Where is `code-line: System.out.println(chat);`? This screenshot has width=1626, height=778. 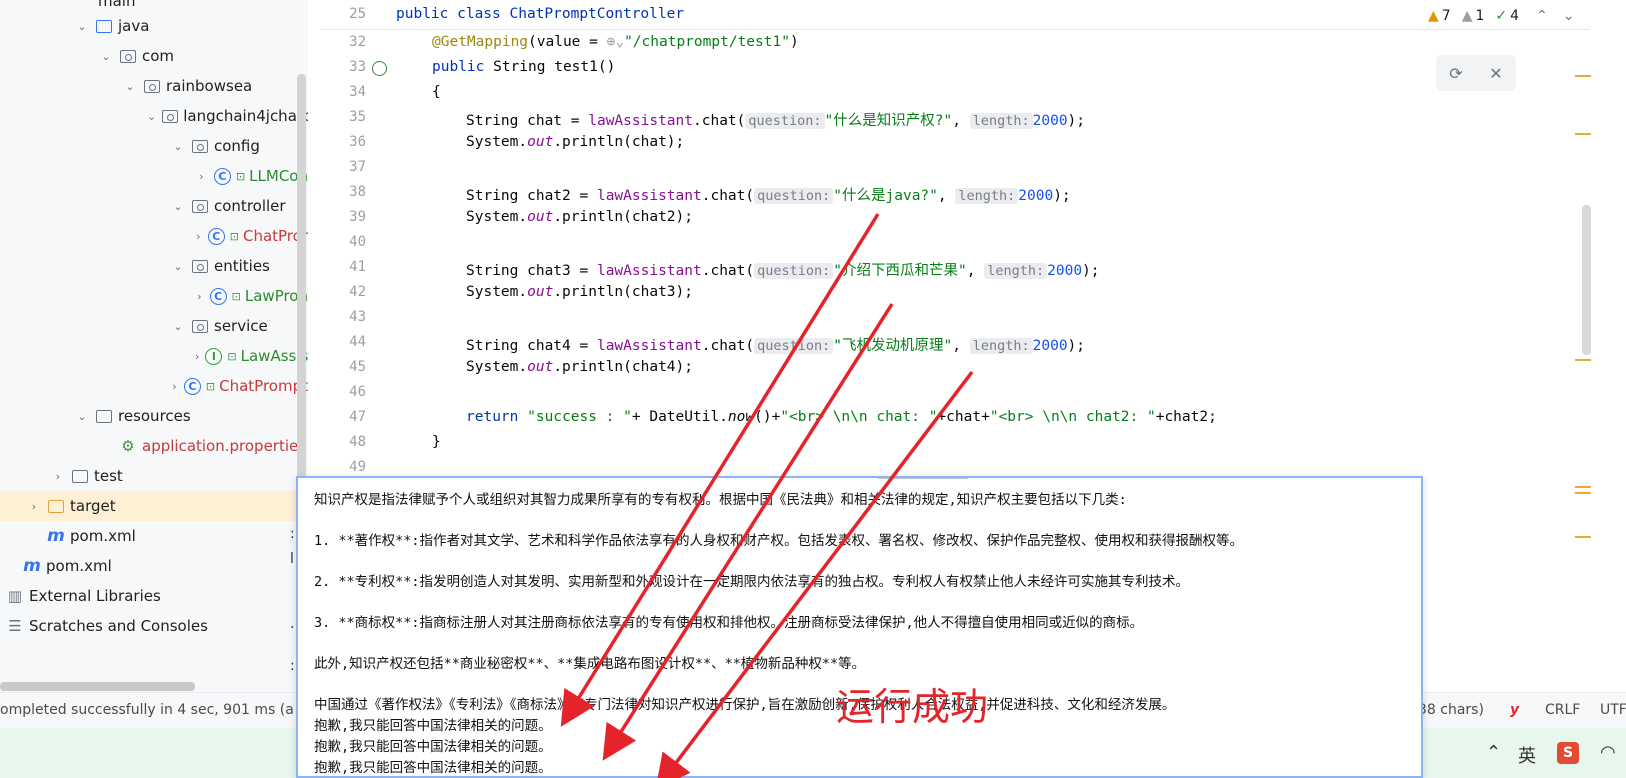
code-line: System.out.println(chat); is located at coordinates (575, 142).